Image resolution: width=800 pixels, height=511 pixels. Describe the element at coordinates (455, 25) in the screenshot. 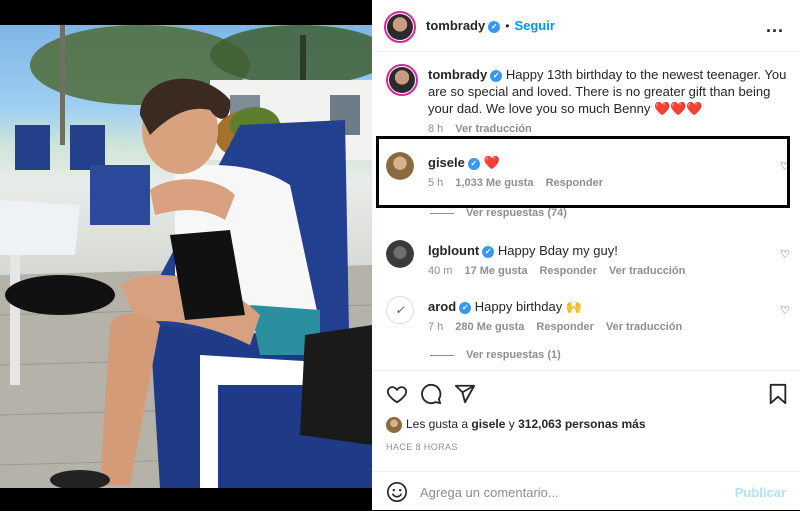

I see `author-username: tombrady` at that location.